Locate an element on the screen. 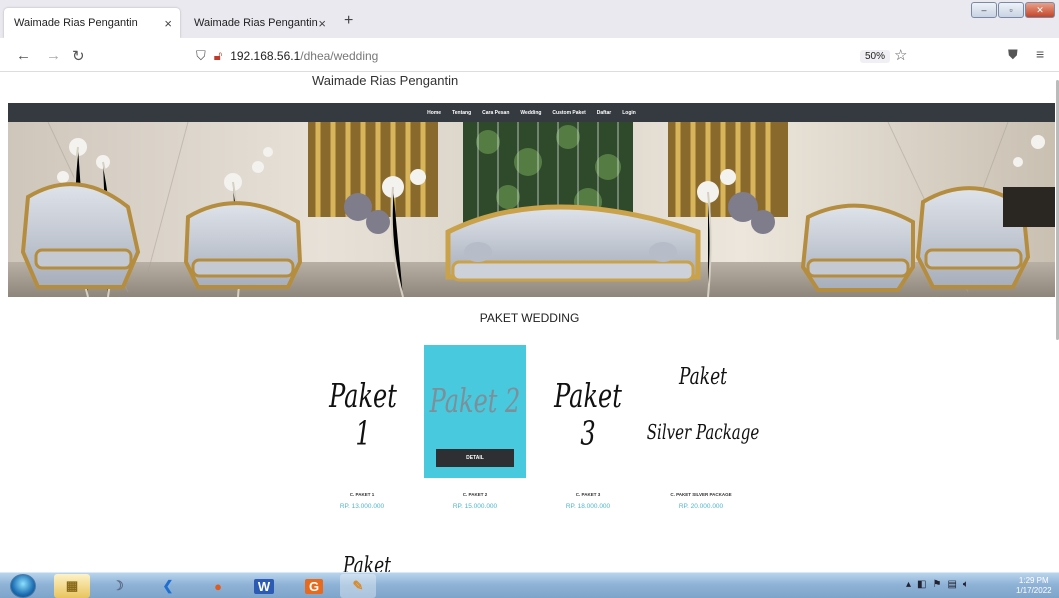  nav-tentang: Tentang is located at coordinates (461, 113).